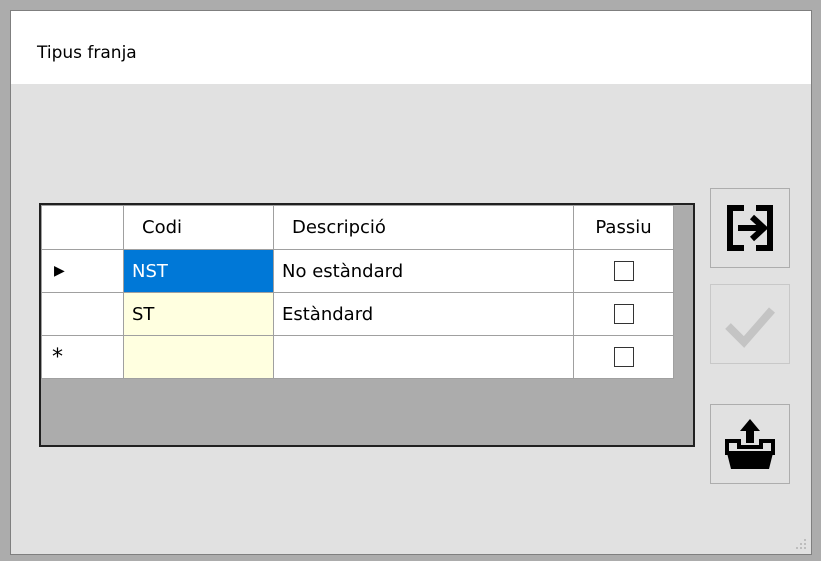  I want to click on new-table-row: *, so click(357, 357).